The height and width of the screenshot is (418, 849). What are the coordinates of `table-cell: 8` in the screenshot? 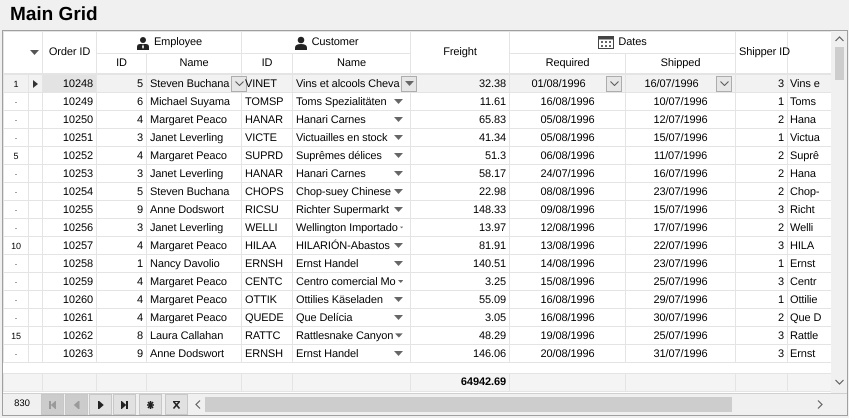 It's located at (139, 336).